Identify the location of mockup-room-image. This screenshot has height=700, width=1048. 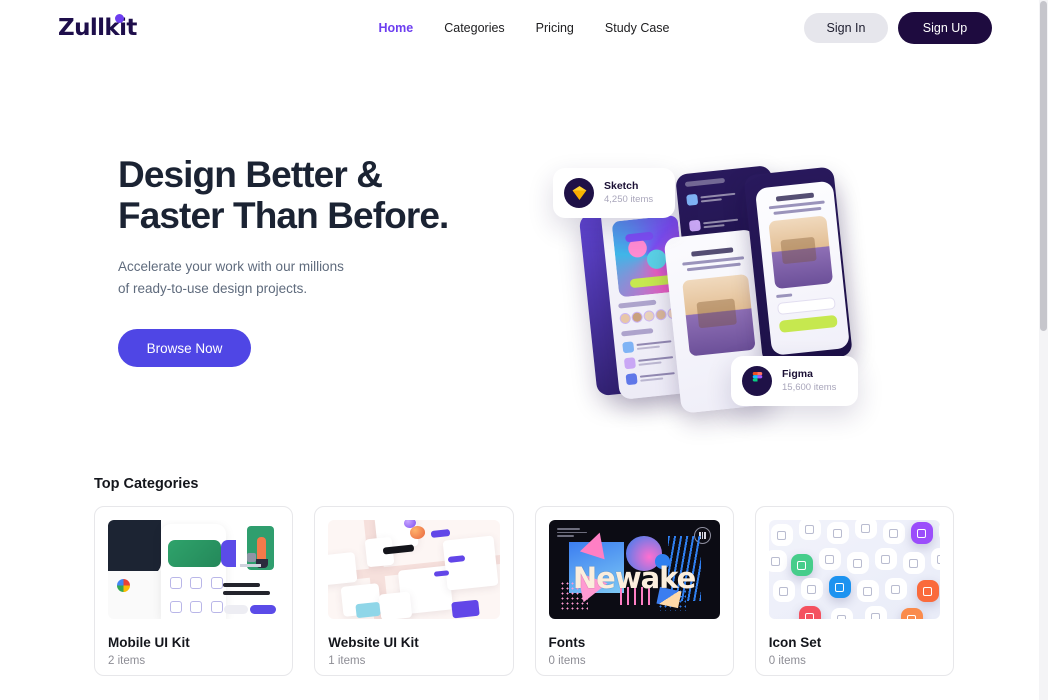
(719, 315).